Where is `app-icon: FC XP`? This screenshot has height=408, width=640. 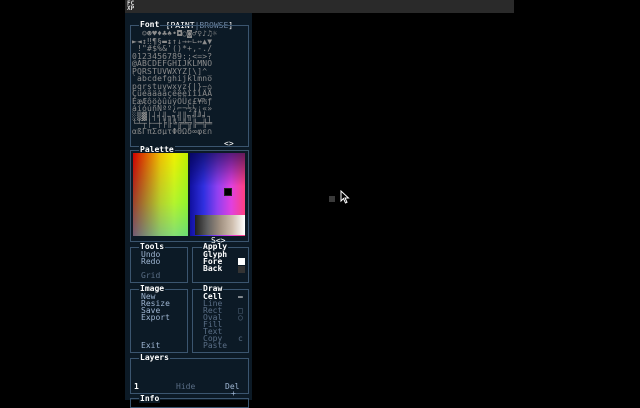
app-icon: FC XP is located at coordinates (131, 6).